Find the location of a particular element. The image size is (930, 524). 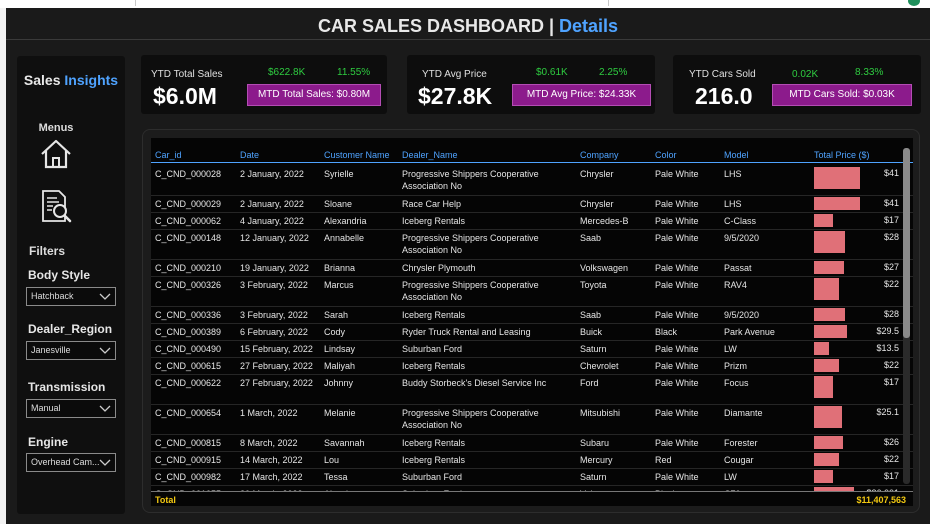

cell-car-id: C_CND_000622 is located at coordinates (188, 383).